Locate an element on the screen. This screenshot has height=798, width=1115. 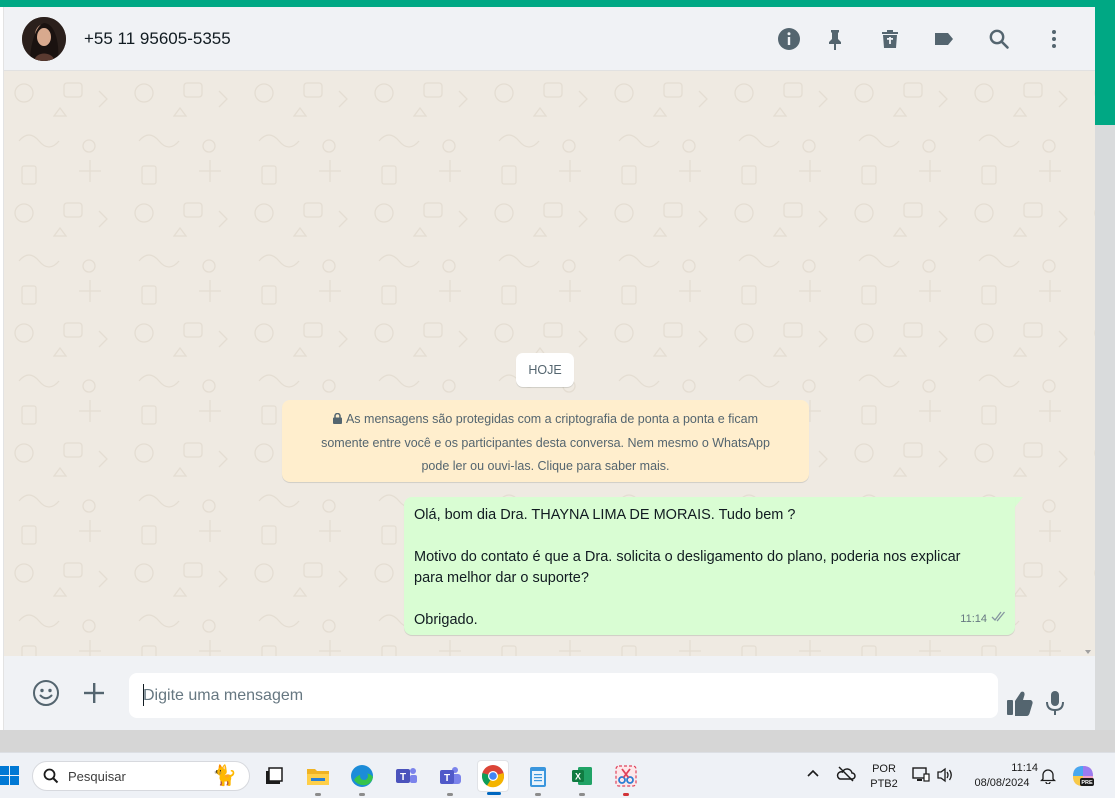
excel-icon: X is located at coordinates (582, 778).